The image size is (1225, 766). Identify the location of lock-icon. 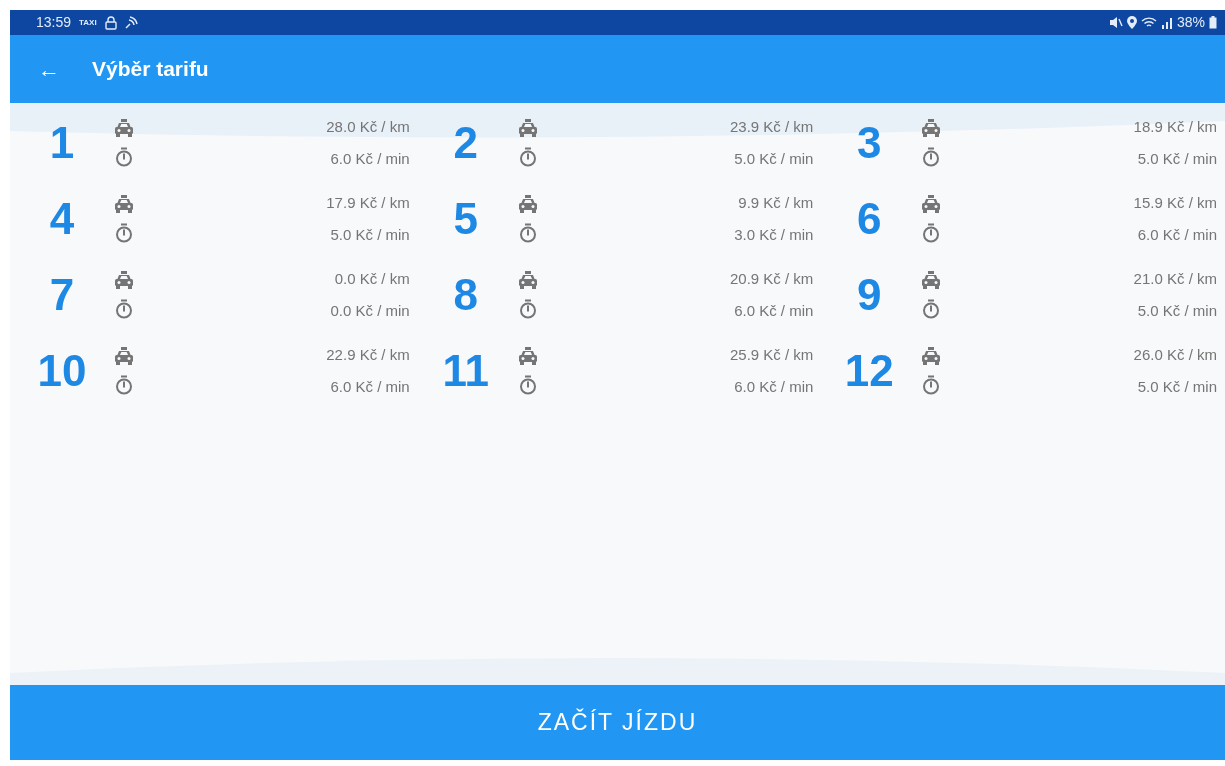
(110, 22).